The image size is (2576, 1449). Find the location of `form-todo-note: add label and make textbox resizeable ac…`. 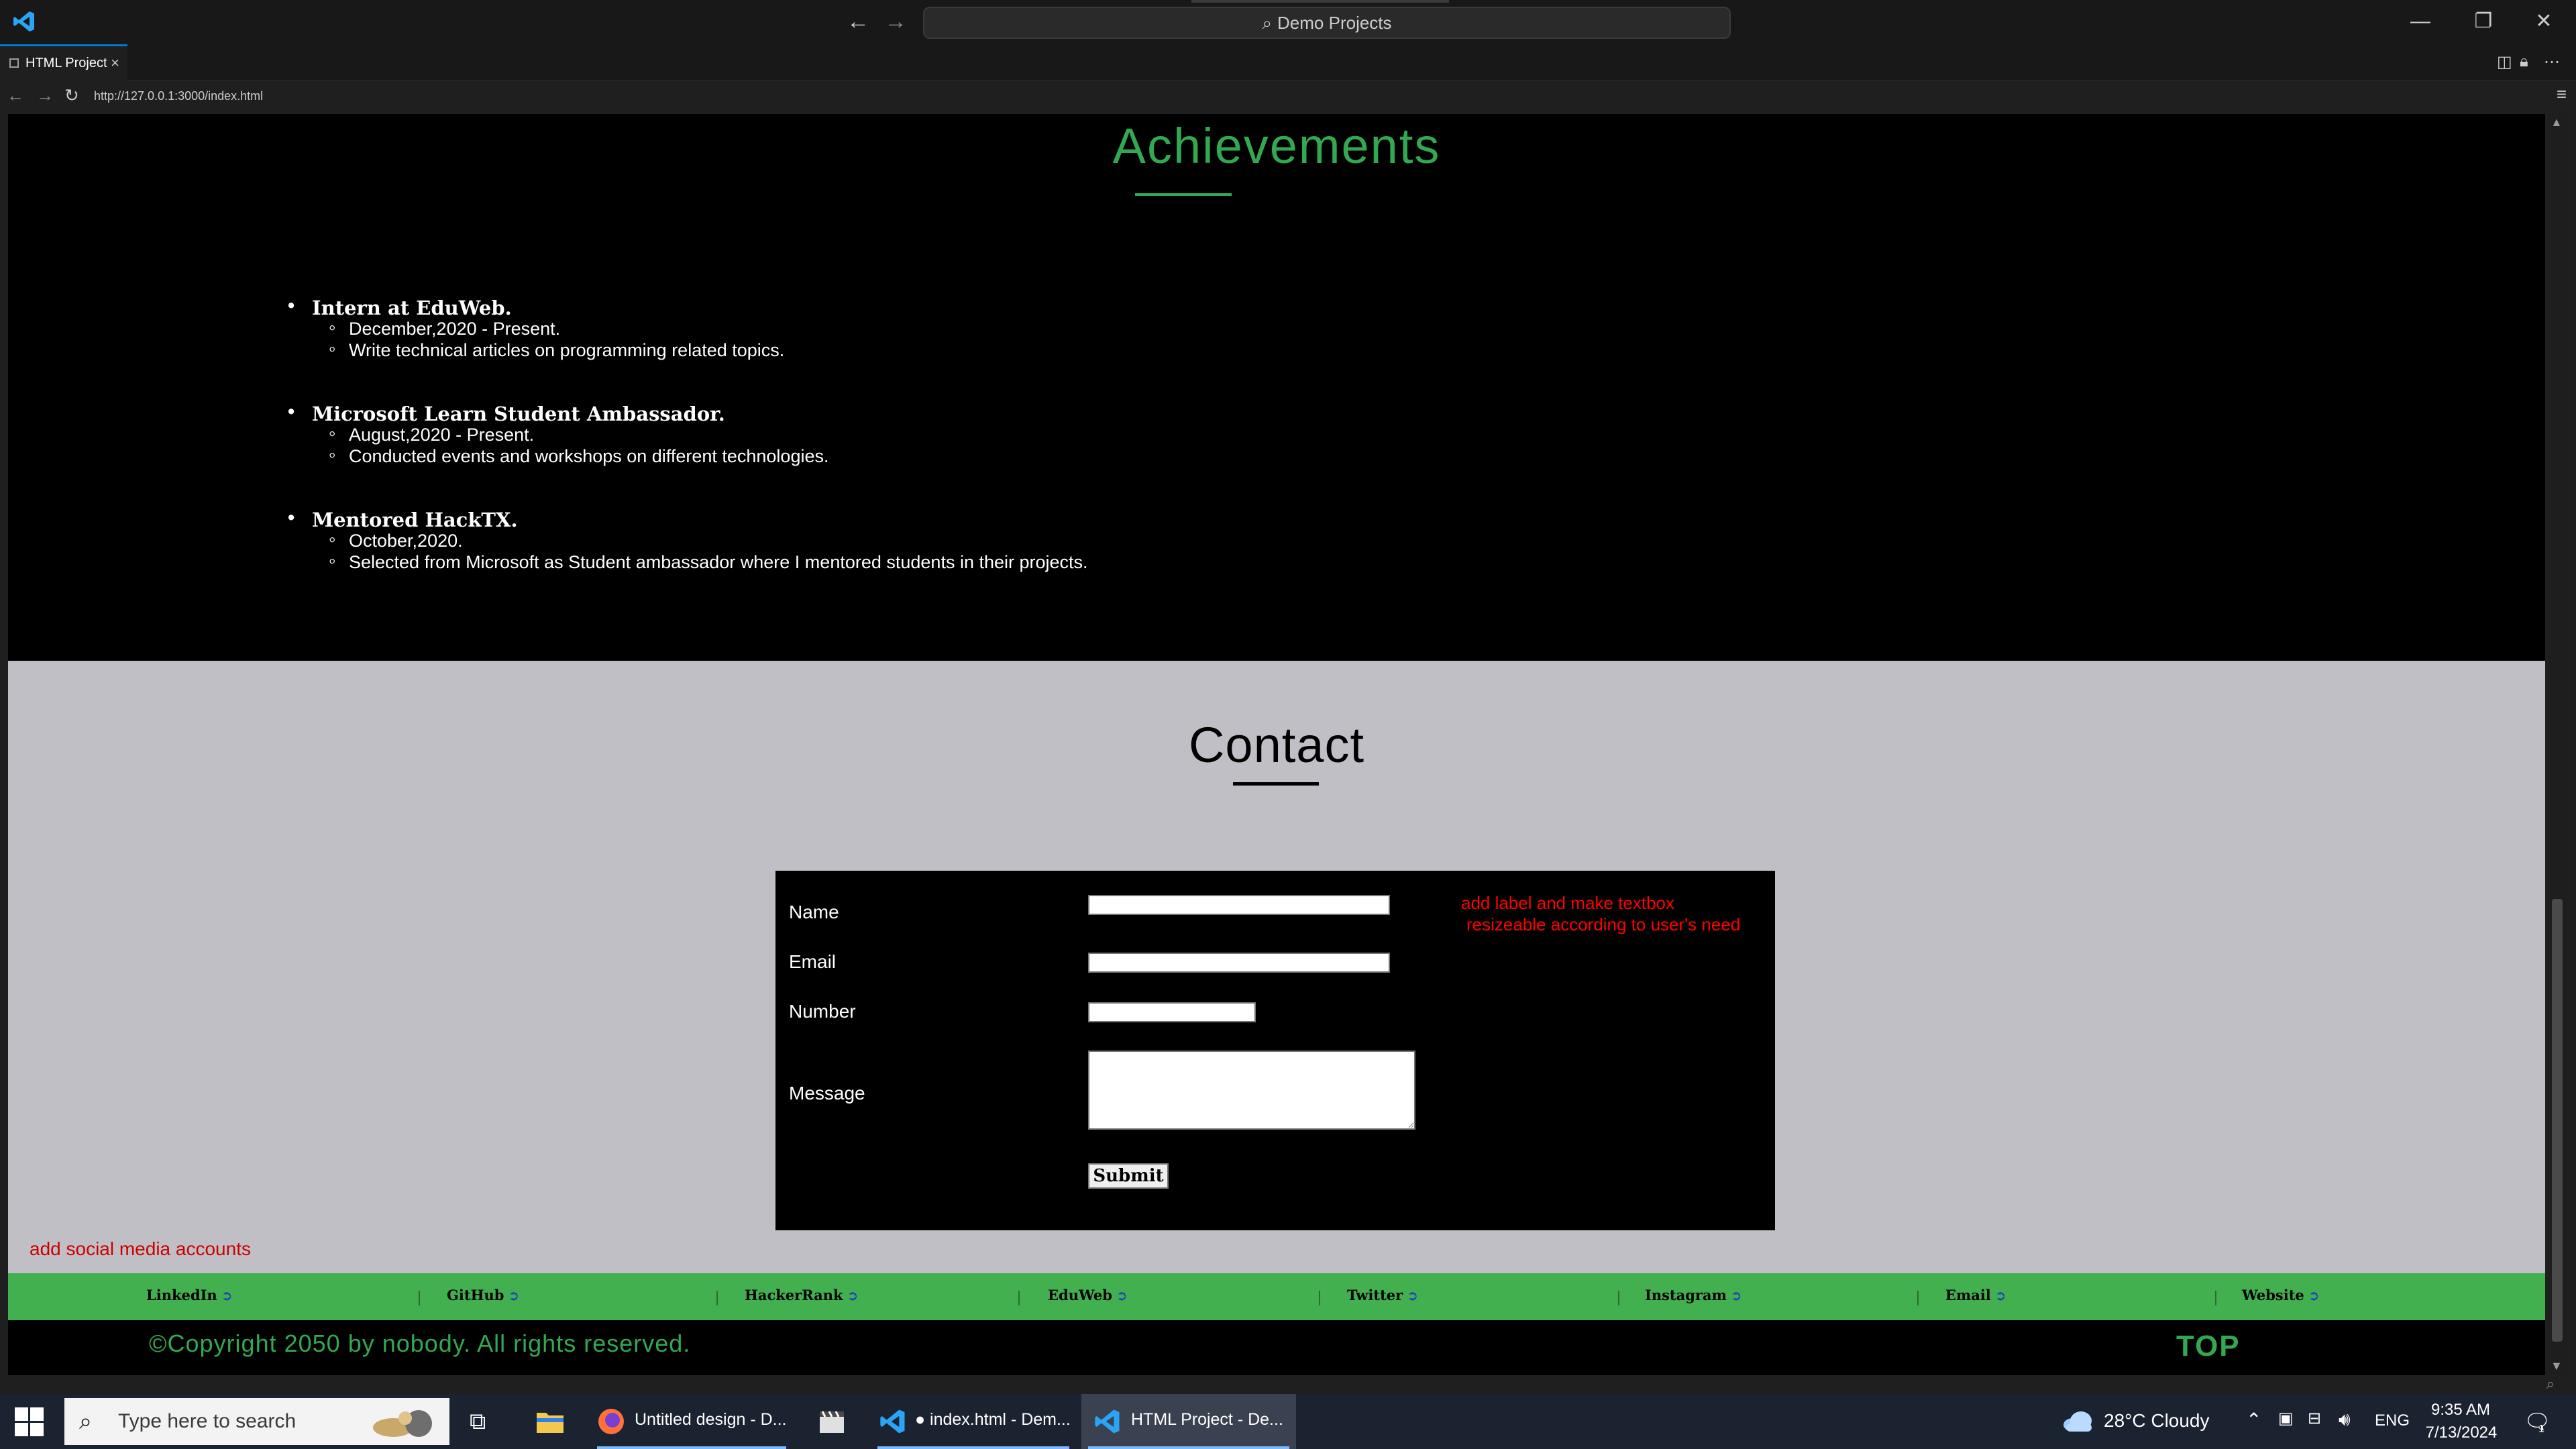

form-todo-note: add label and make textbox resizeable ac… is located at coordinates (1600, 913).